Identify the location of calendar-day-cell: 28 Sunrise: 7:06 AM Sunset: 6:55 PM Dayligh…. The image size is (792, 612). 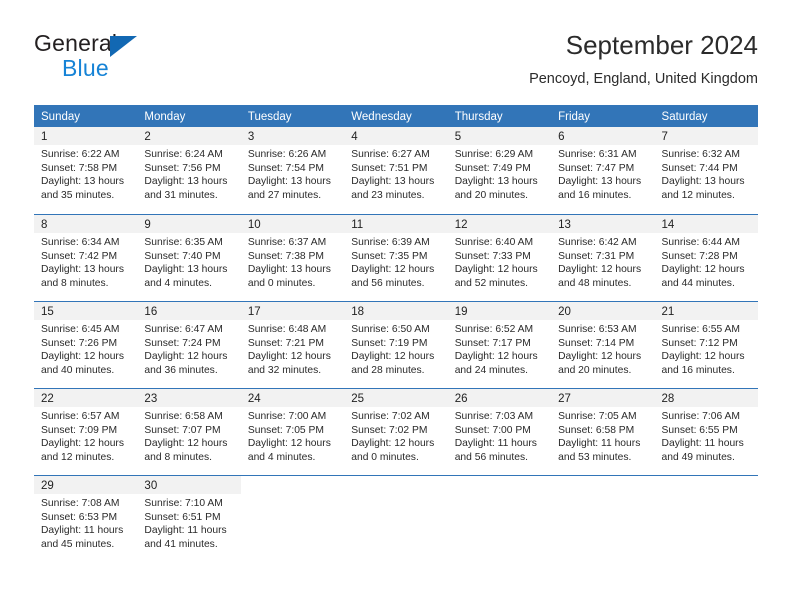
(706, 432).